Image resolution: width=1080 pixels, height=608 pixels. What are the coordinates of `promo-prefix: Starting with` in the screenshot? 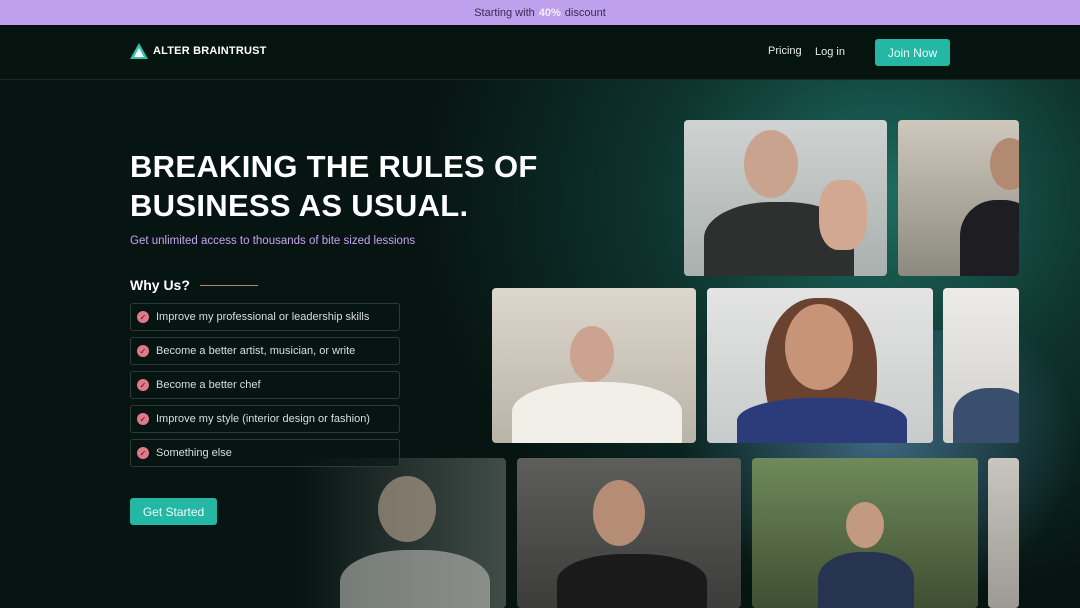 It's located at (504, 12).